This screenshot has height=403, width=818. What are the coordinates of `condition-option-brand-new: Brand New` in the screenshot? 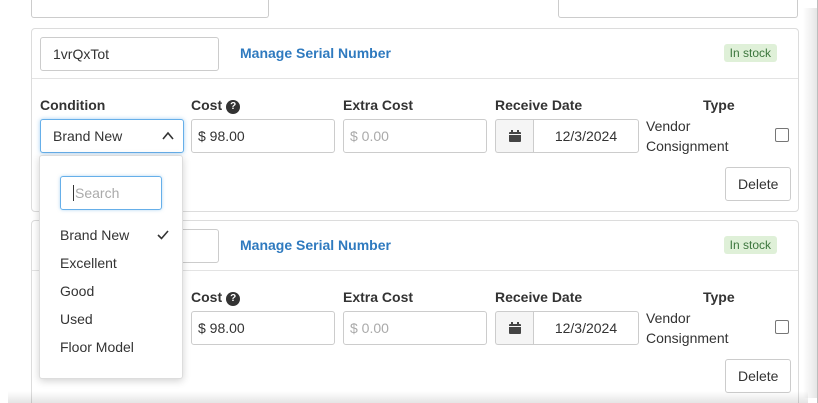 It's located at (115, 235).